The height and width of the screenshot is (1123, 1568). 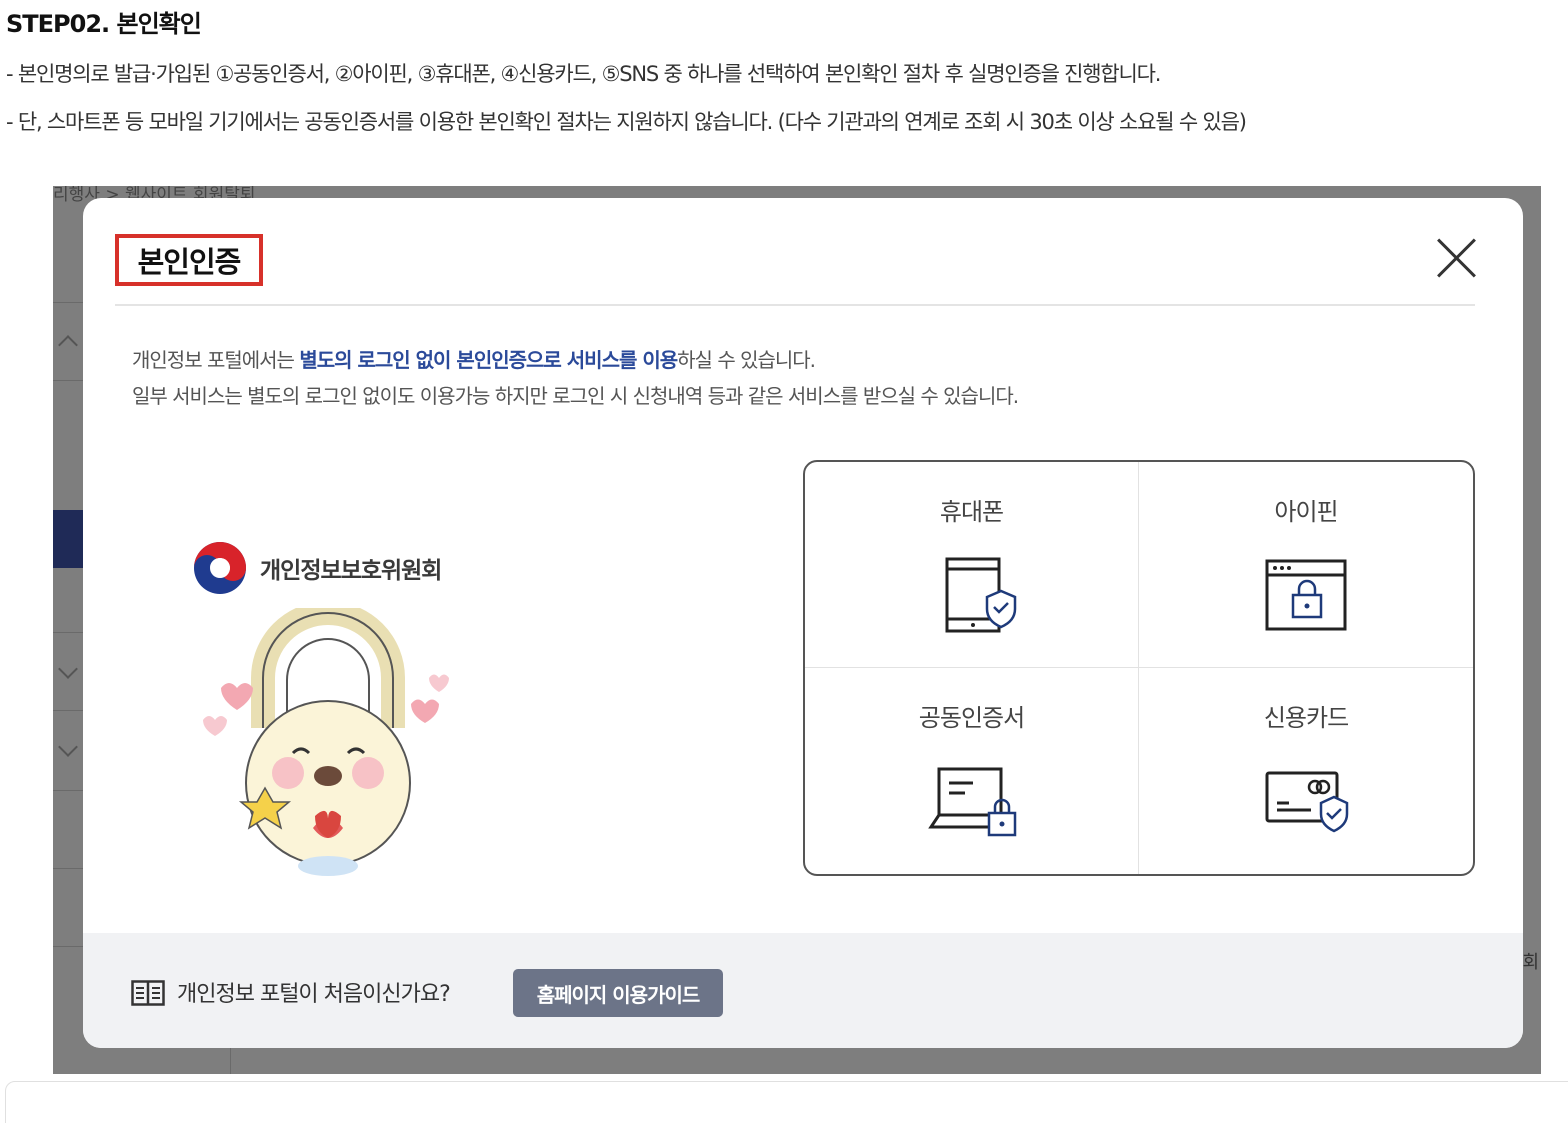 What do you see at coordinates (148, 993) in the screenshot?
I see `book-icon` at bounding box center [148, 993].